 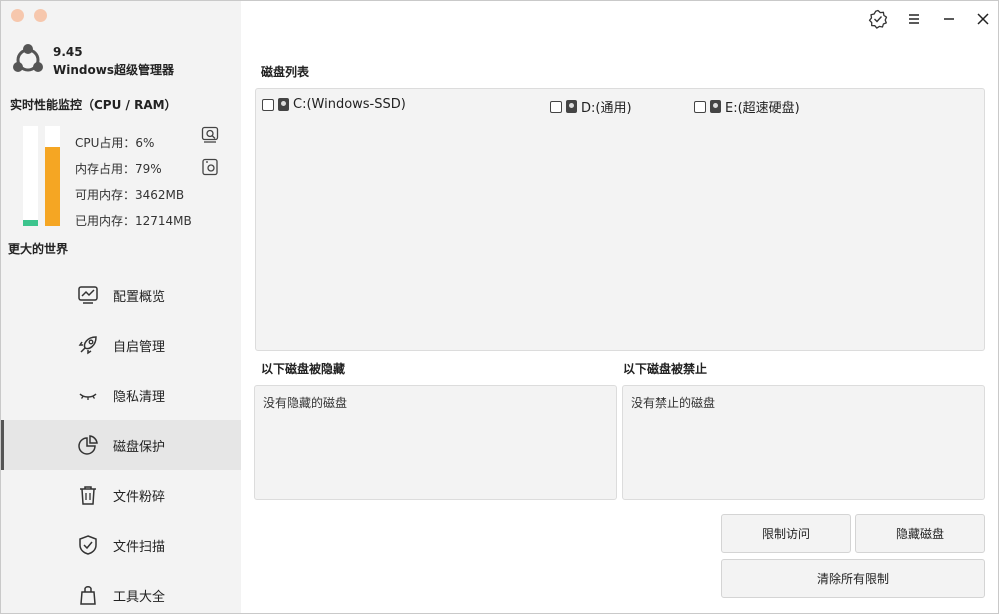 I want to click on sidebar-item-file-scan: 文件扫描, so click(x=121, y=545).